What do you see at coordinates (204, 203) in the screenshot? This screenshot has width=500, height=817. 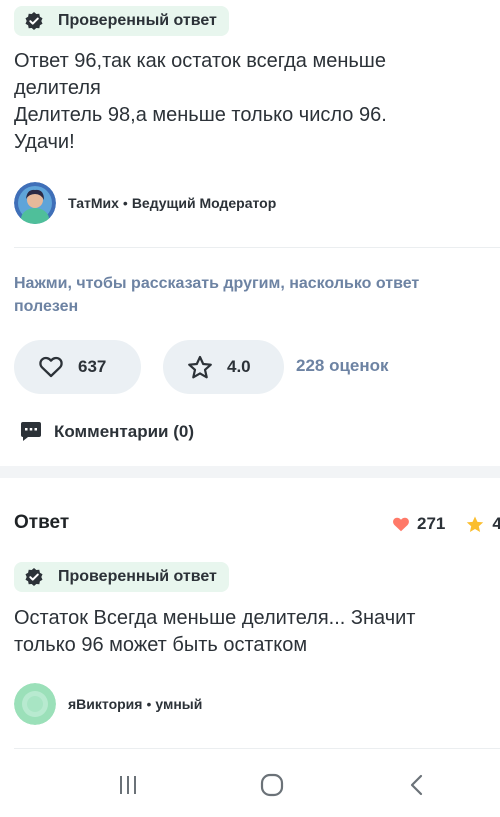 I see `author-rank: Ведущий Модератор` at bounding box center [204, 203].